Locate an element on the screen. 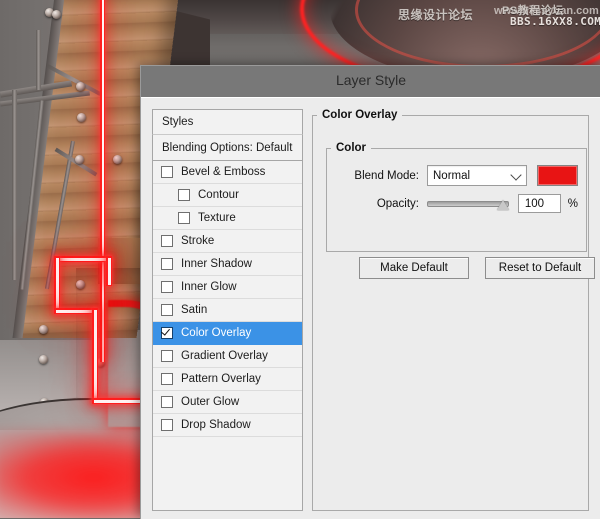 This screenshot has height=519, width=600. style-effect-row: Stroke is located at coordinates (227, 241).